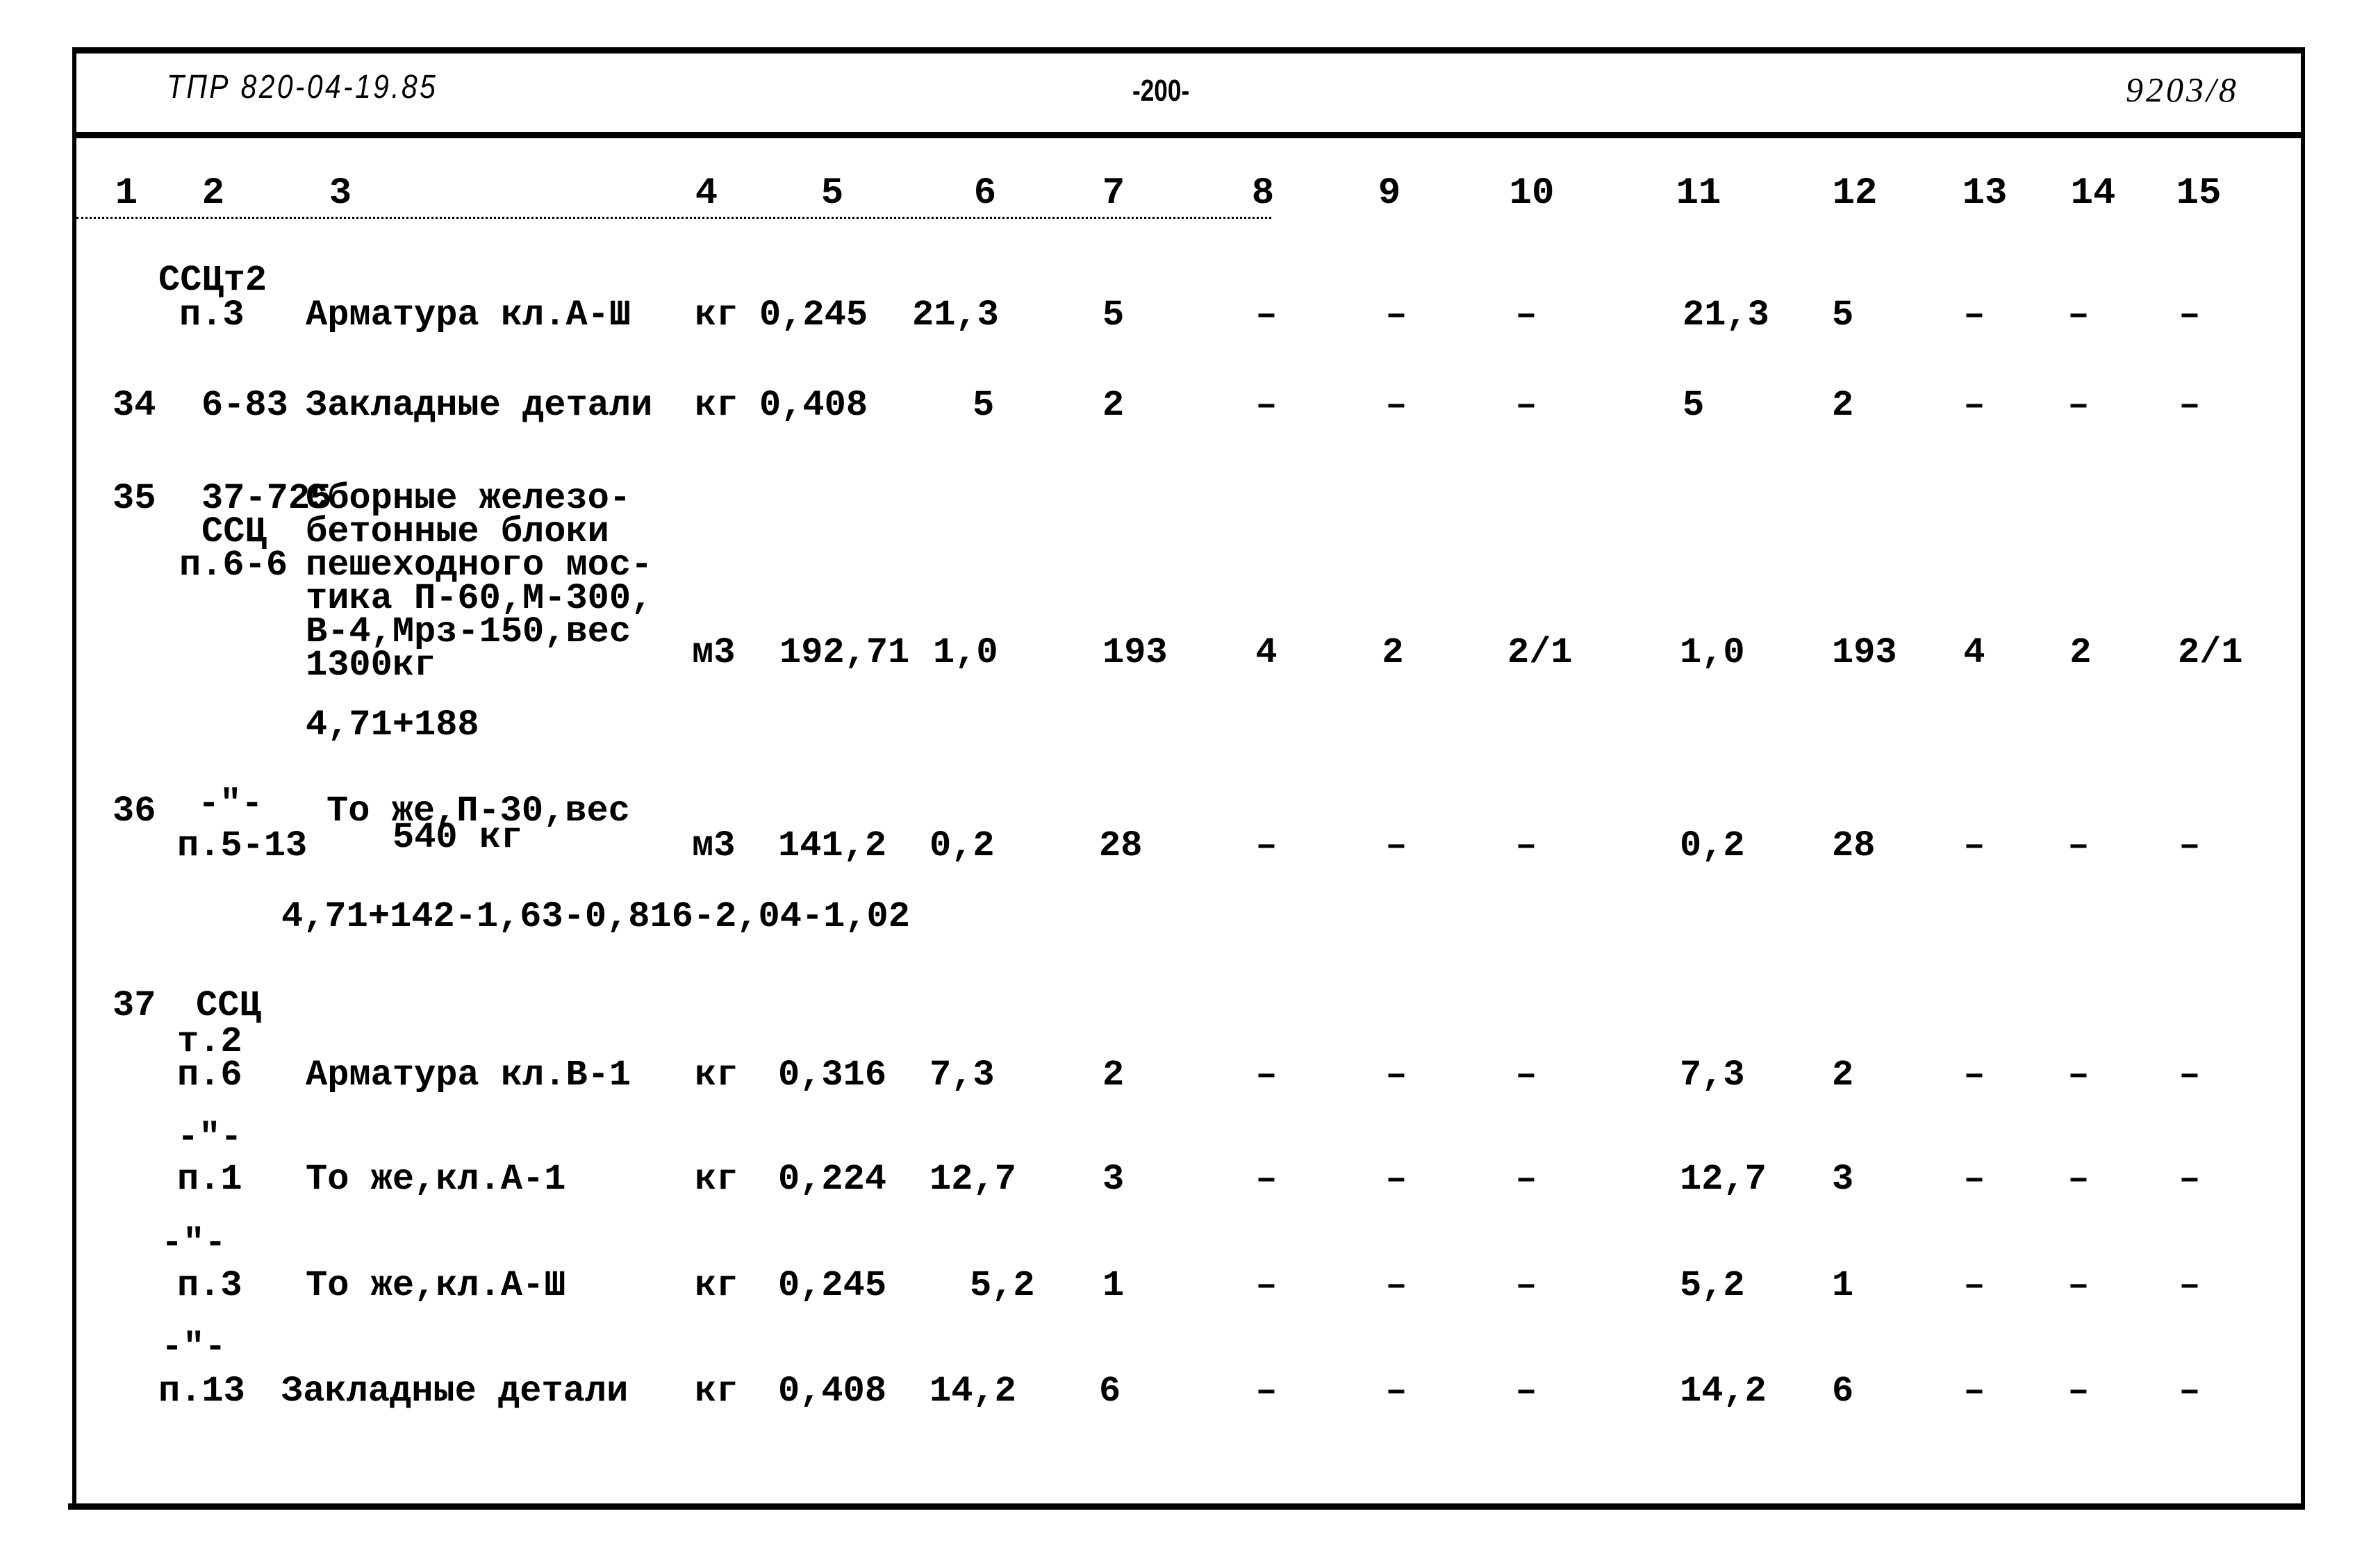  I want to click on cell-c12: 5, so click(1843, 315).